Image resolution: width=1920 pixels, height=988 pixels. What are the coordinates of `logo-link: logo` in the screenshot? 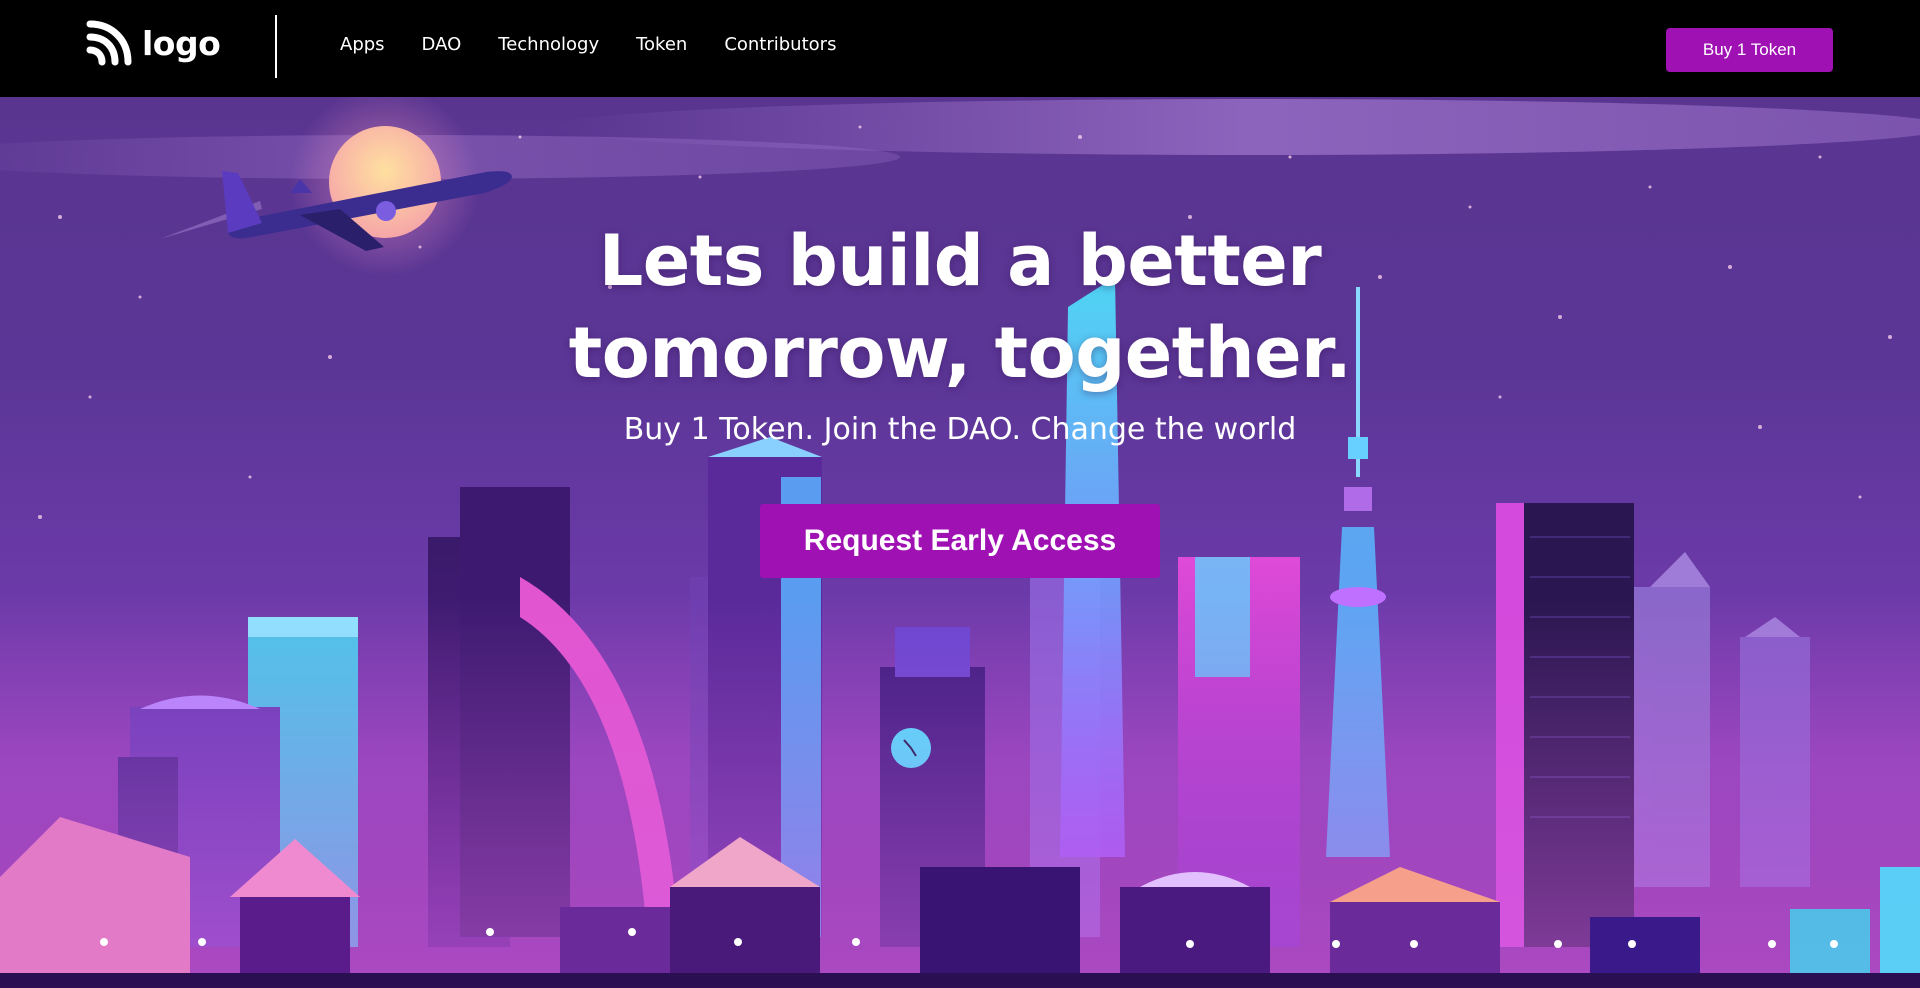 It's located at (153, 43).